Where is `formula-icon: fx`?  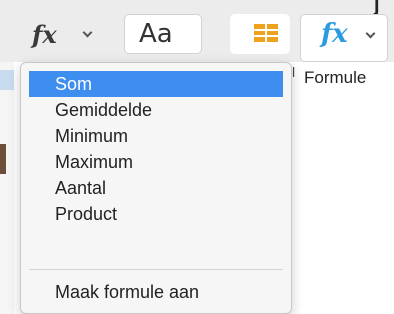
formula-icon: fx is located at coordinates (334, 34).